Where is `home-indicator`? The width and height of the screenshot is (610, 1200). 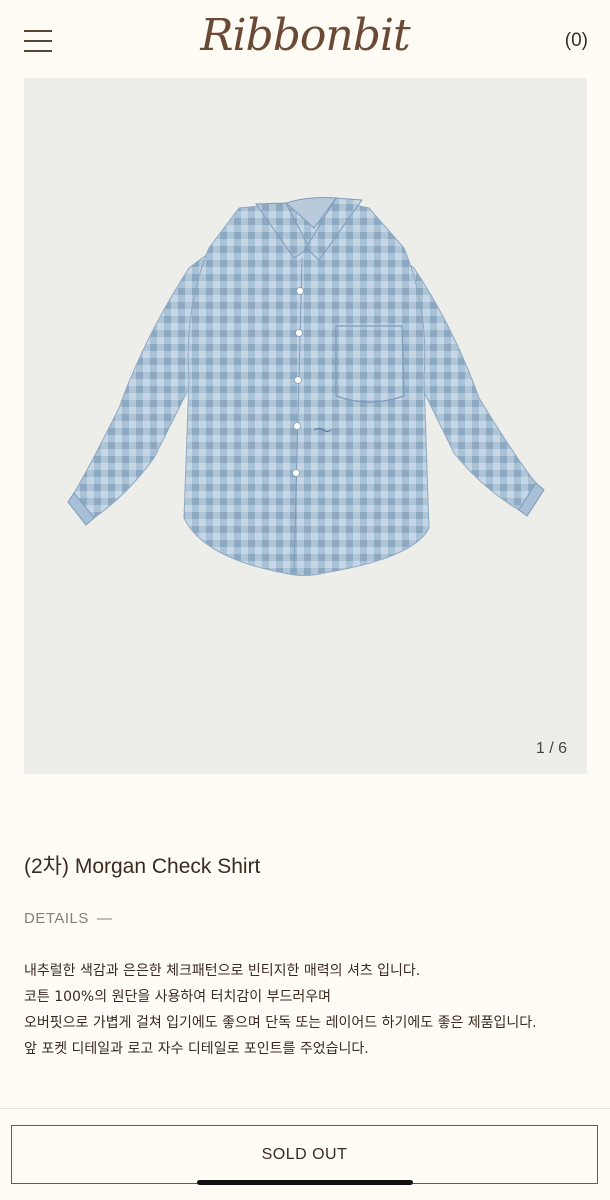 home-indicator is located at coordinates (305, 1182).